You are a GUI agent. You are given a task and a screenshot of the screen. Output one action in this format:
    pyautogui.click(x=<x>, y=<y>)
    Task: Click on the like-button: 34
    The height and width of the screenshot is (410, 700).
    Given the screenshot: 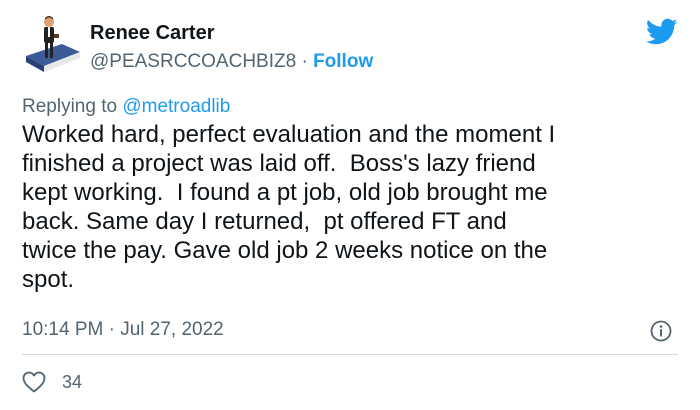 What is the action you would take?
    pyautogui.click(x=52, y=382)
    